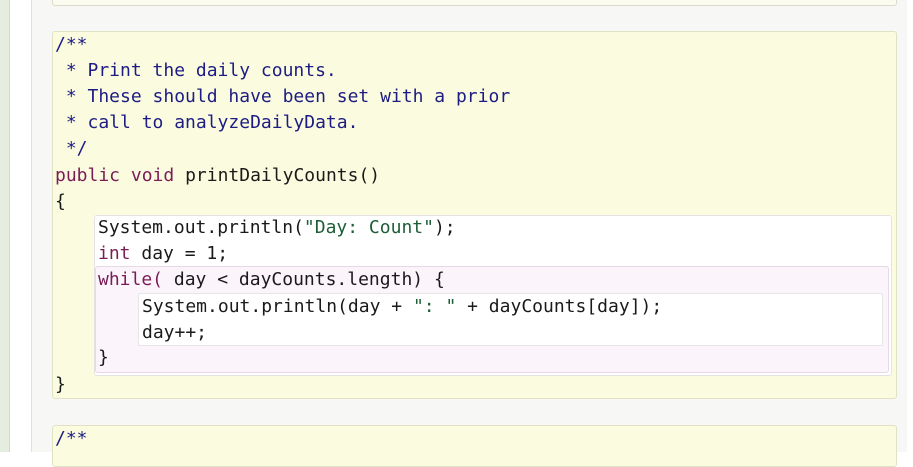 This screenshot has height=467, width=913. I want to click on println-count-prefix: System.out.println(day +, so click(277, 306).